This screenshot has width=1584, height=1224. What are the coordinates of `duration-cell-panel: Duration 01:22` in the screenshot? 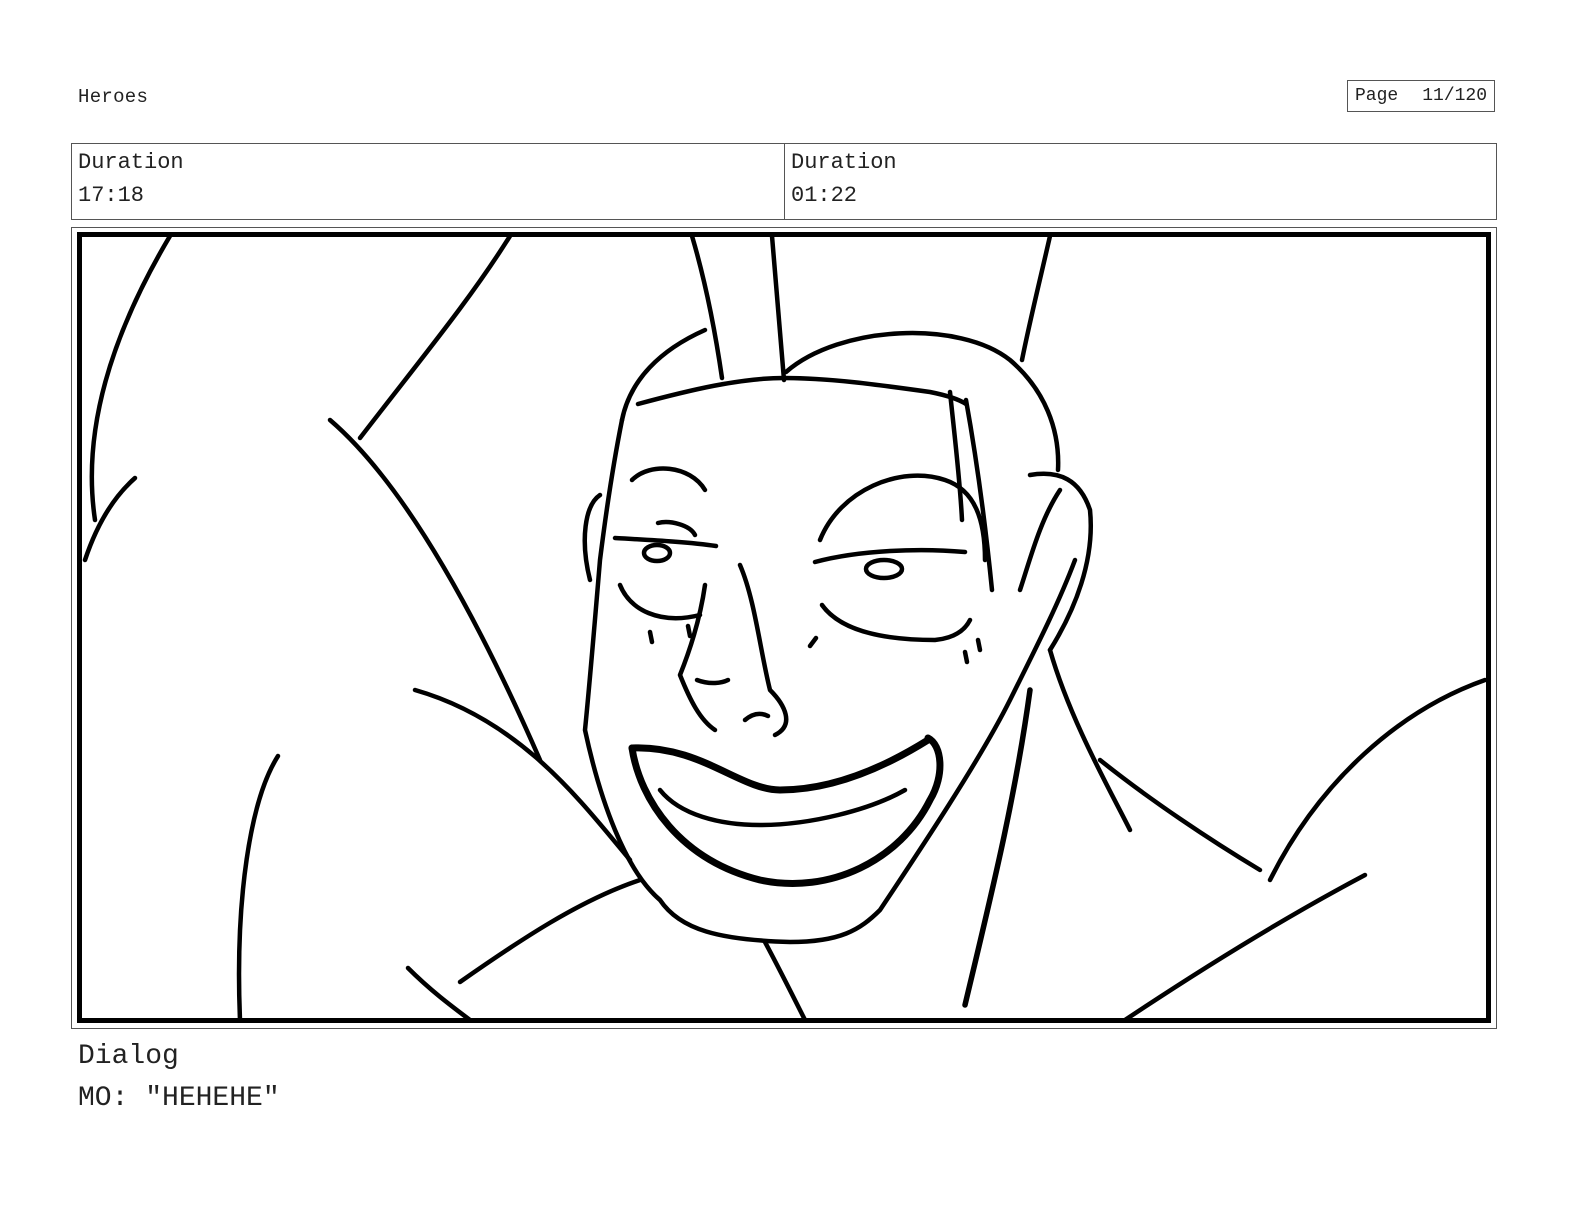 It's located at (1140, 181).